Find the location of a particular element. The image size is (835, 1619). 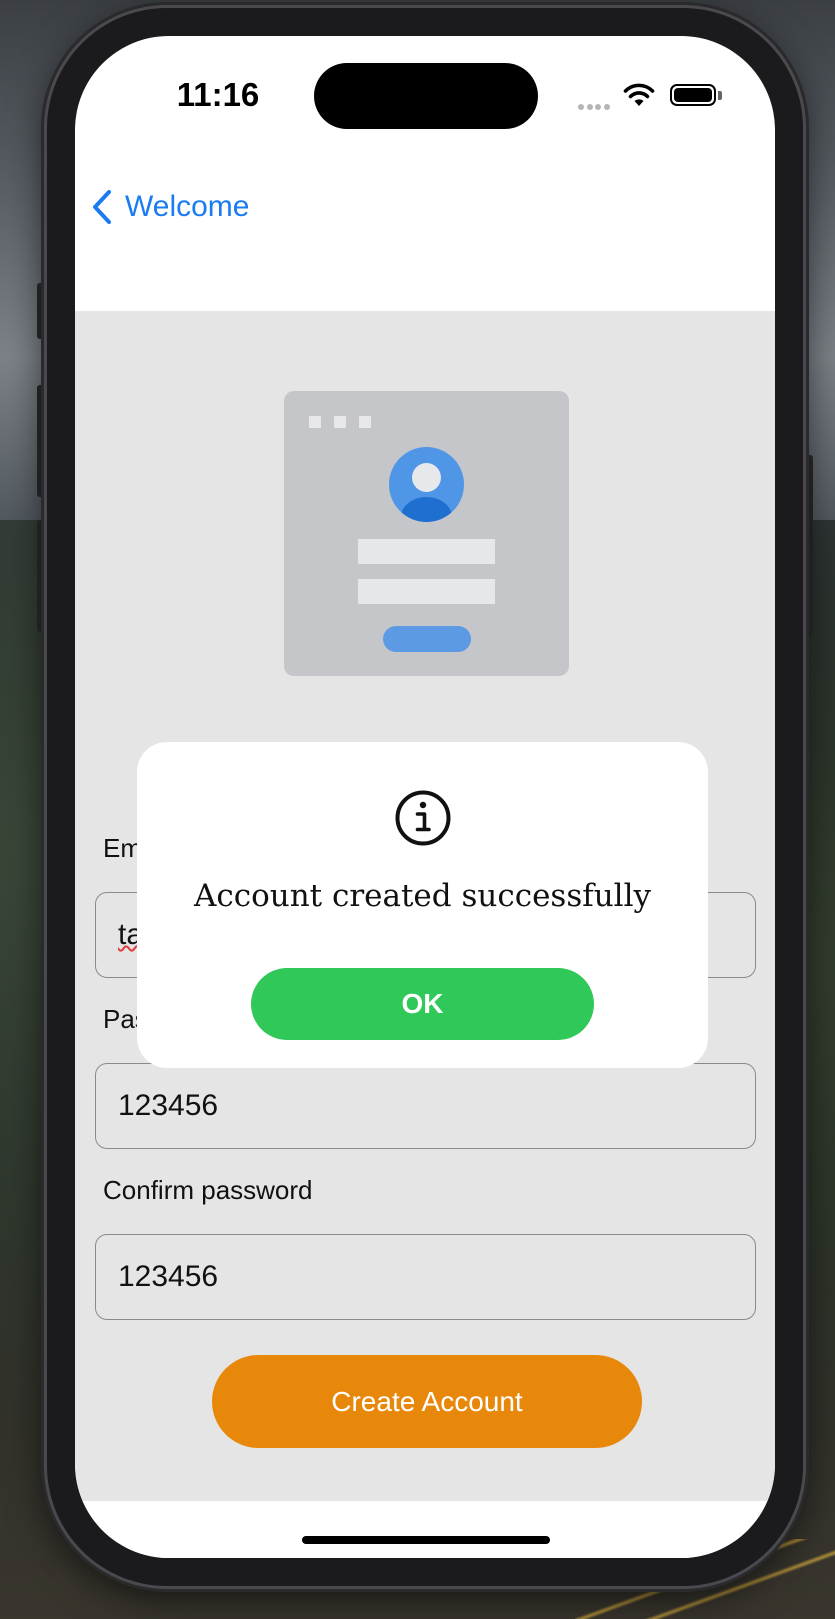

status-bar: 11:16 is located at coordinates (425, 91).